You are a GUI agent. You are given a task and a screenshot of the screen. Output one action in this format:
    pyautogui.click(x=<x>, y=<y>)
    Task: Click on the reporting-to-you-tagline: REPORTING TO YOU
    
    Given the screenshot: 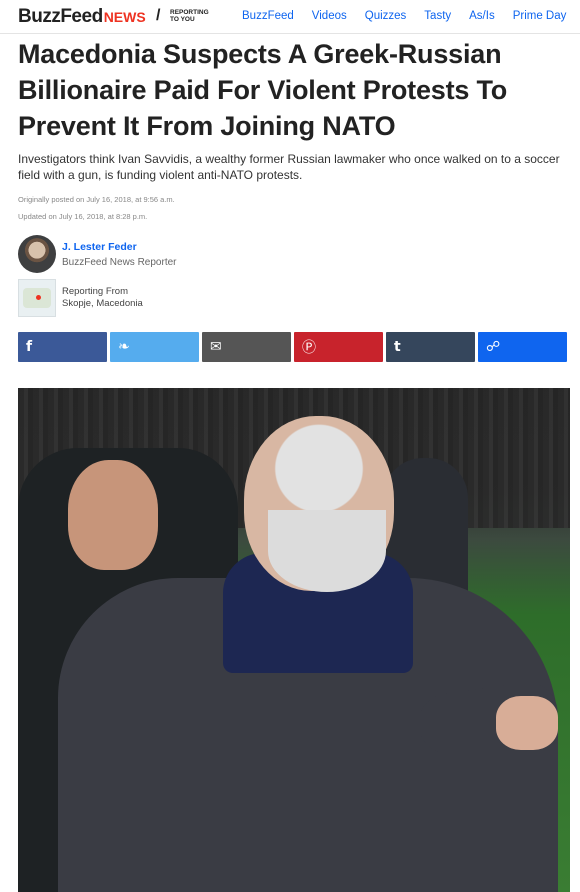 What is the action you would take?
    pyautogui.click(x=200, y=16)
    